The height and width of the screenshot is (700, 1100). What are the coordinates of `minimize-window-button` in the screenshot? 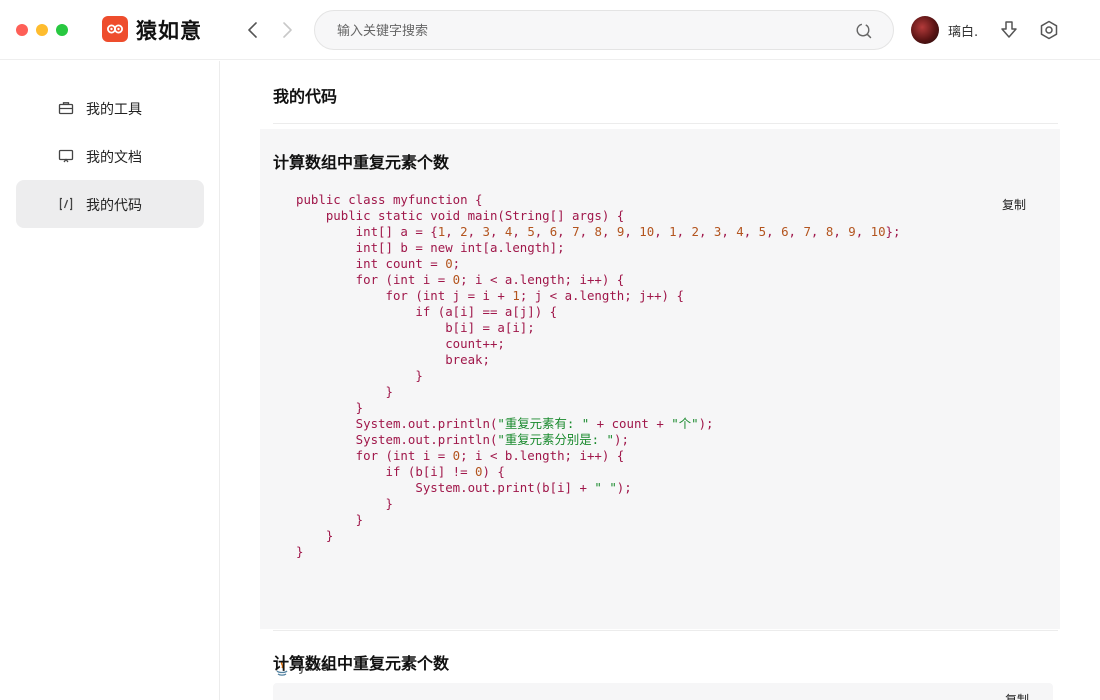 It's located at (42, 30).